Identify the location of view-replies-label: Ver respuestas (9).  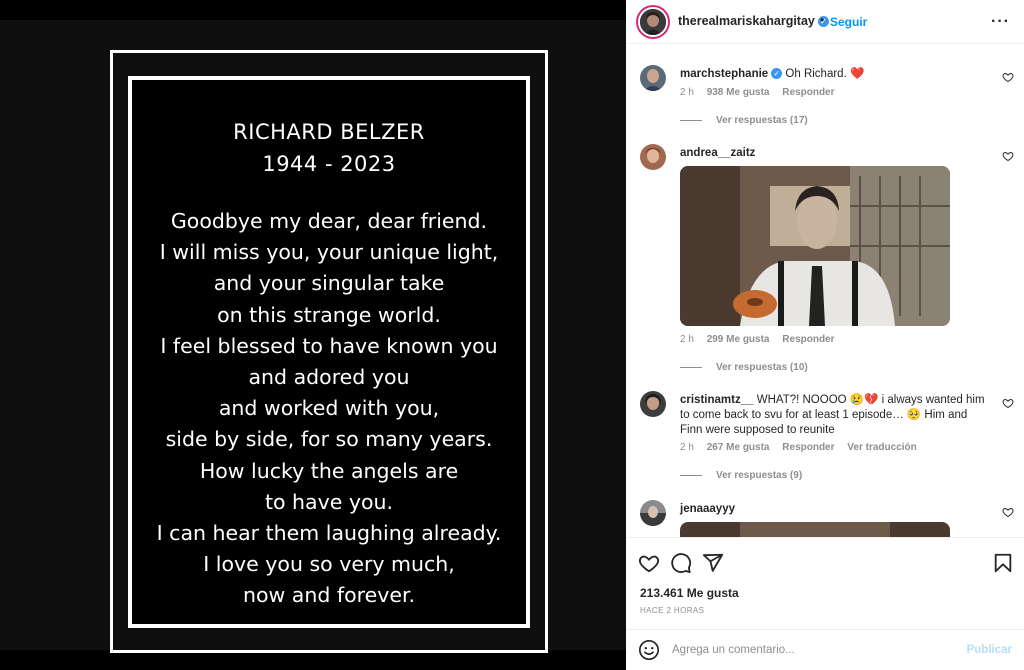
(759, 475).